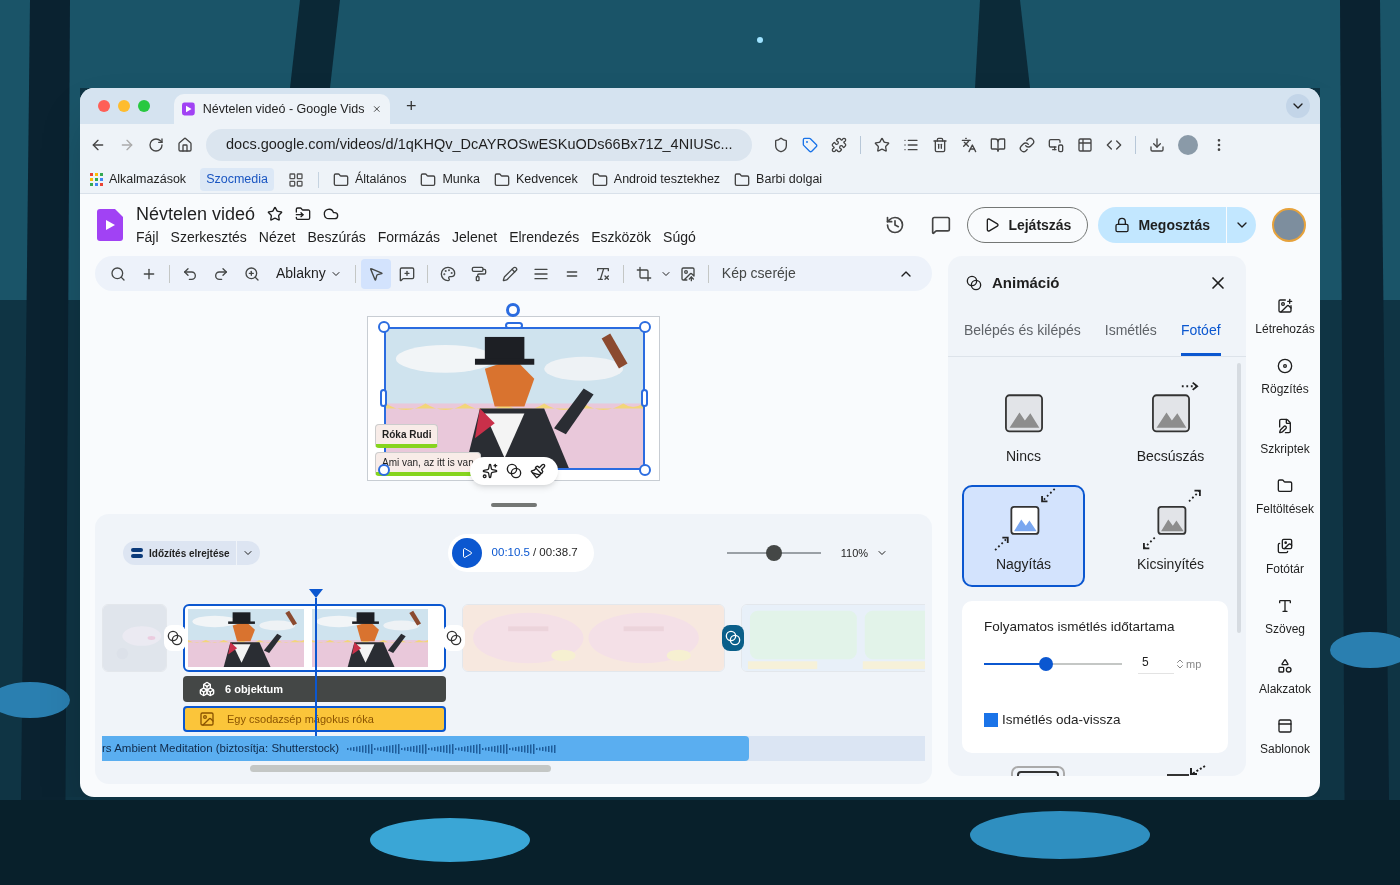 Image resolution: width=1400 pixels, height=885 pixels. I want to click on sidebar-item: Szkriptek, so click(1285, 438).